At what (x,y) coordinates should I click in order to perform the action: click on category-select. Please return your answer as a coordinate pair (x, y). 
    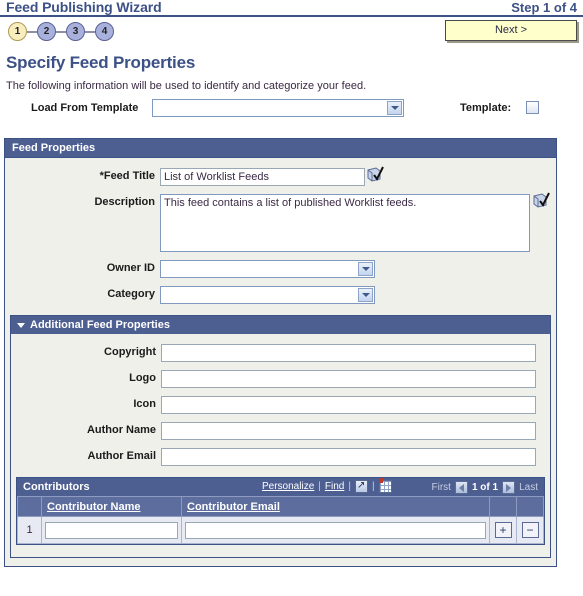
    Looking at the image, I should click on (267, 295).